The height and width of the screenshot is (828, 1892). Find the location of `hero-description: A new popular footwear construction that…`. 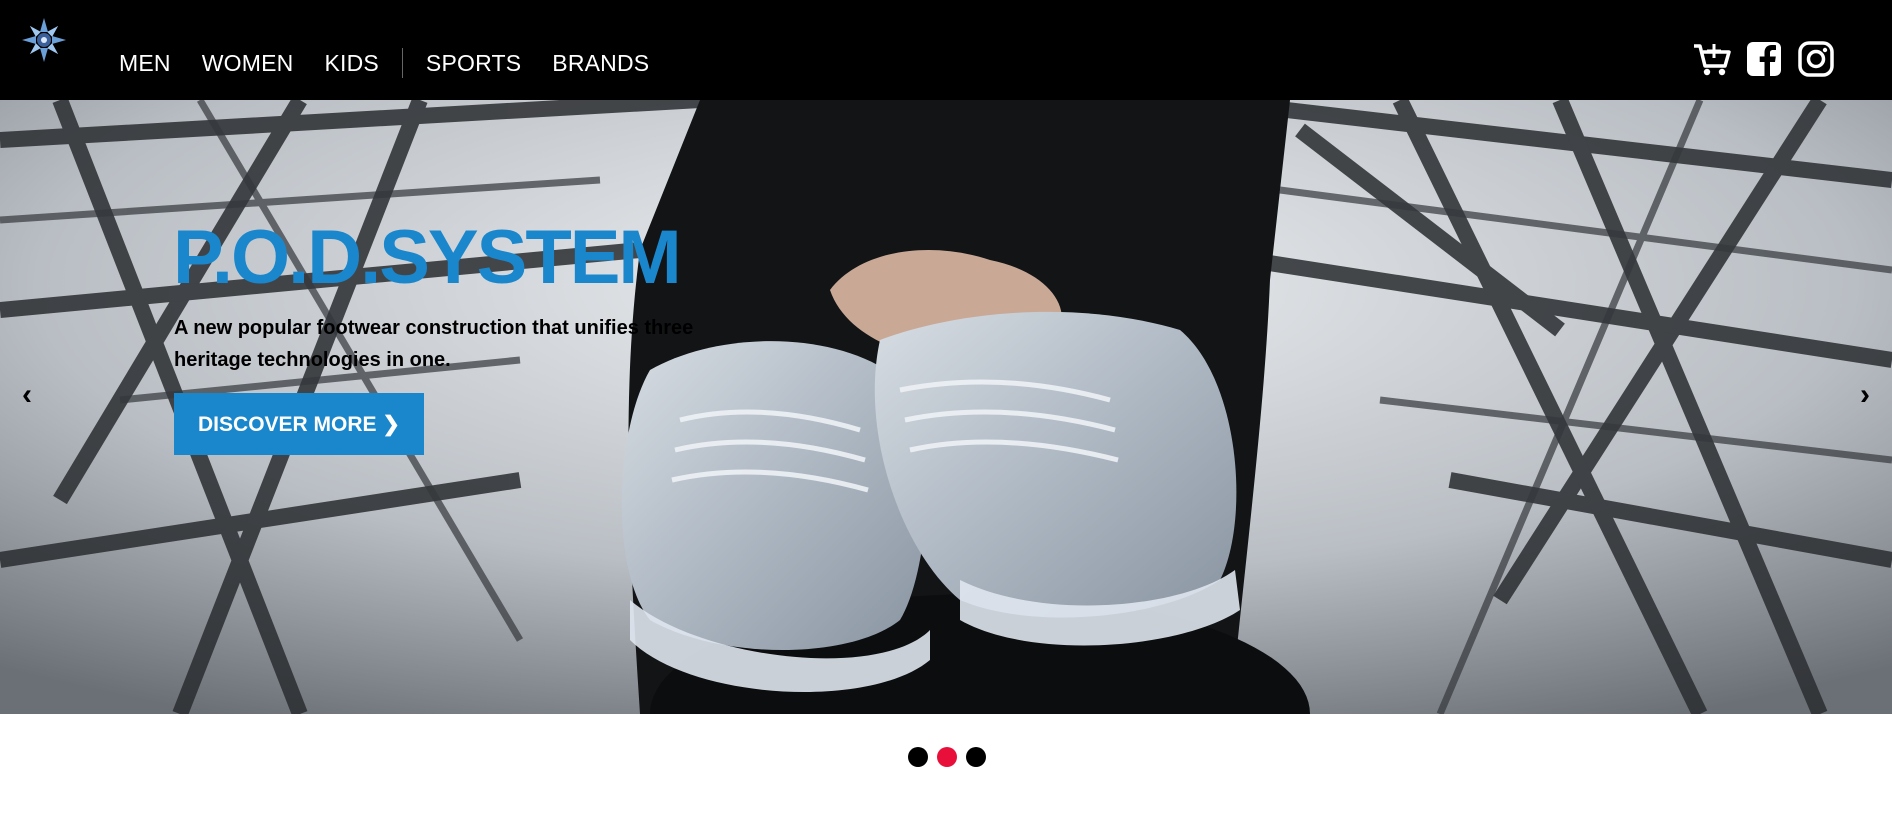

hero-description: A new popular footwear construction that… is located at coordinates (434, 344).